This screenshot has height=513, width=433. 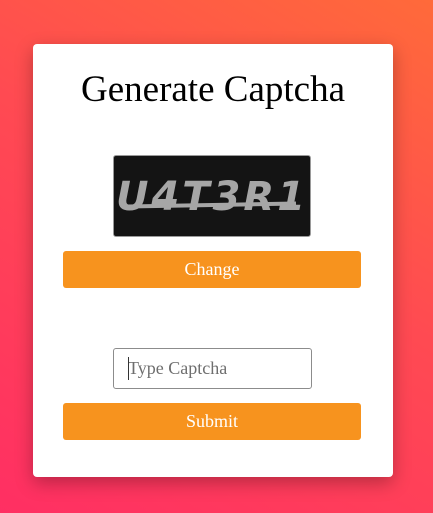 I want to click on captcha-code: U4T3R1, so click(x=212, y=197).